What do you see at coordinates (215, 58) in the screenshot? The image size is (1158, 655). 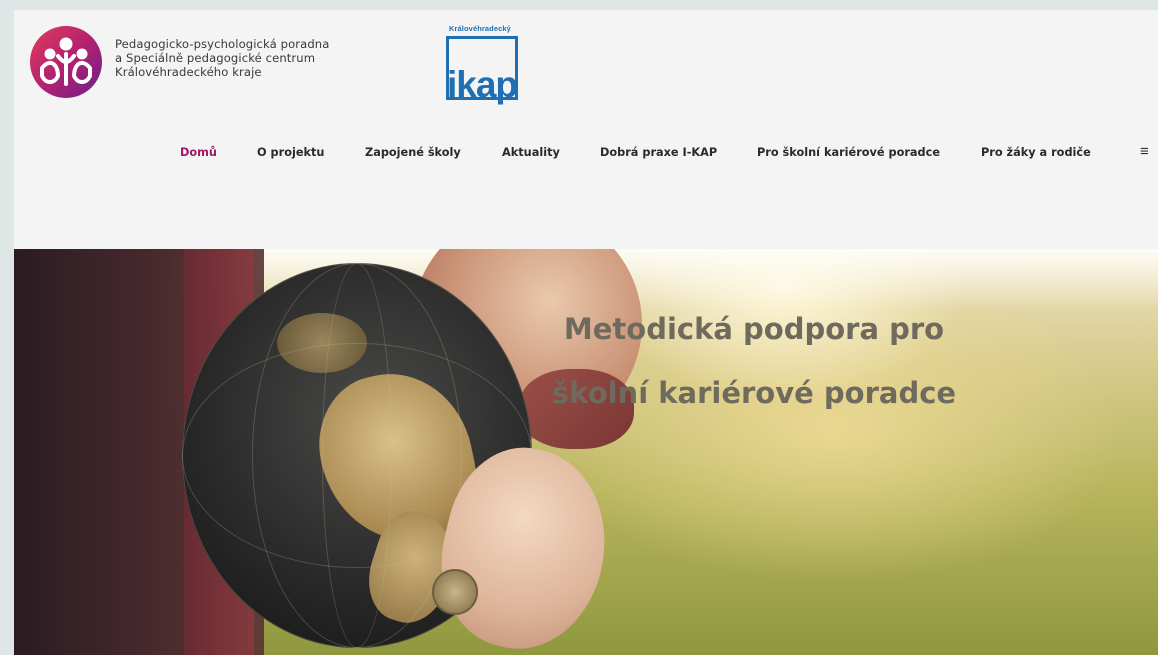 I see `ppp-line-2: a Speciálně pedagogické centrum` at bounding box center [215, 58].